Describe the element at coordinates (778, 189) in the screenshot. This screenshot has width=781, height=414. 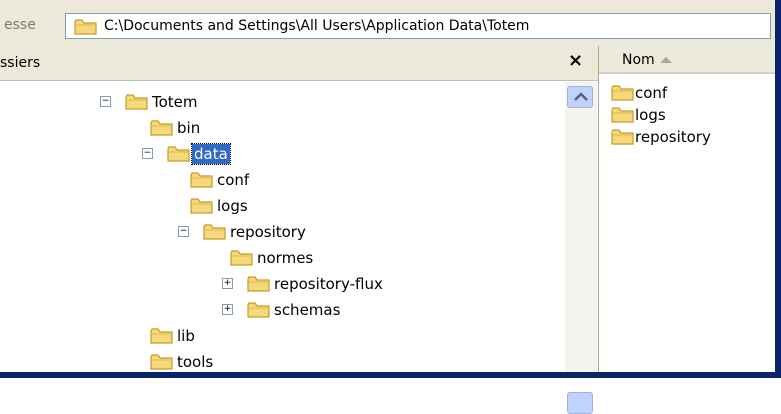
I see `window-frame-right` at that location.